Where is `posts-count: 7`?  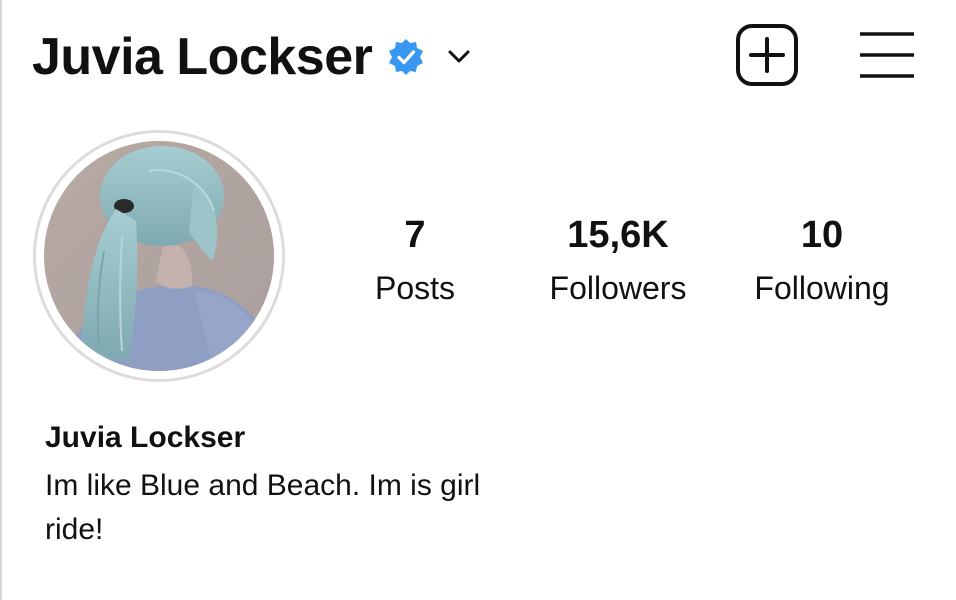
posts-count: 7 is located at coordinates (415, 235).